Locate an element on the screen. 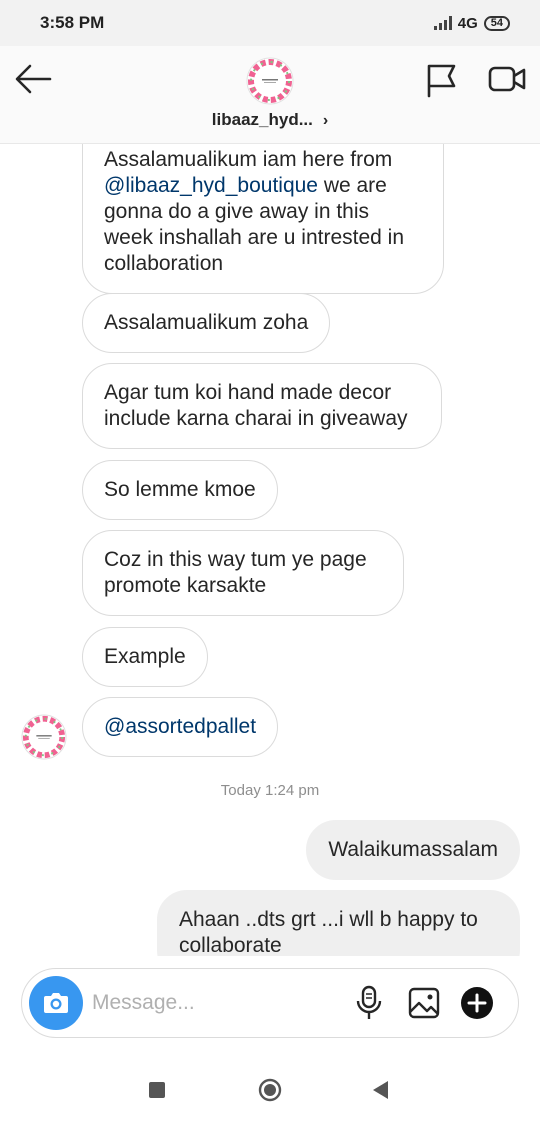 This screenshot has width=540, height=1123. home-button is located at coordinates (270, 1090).